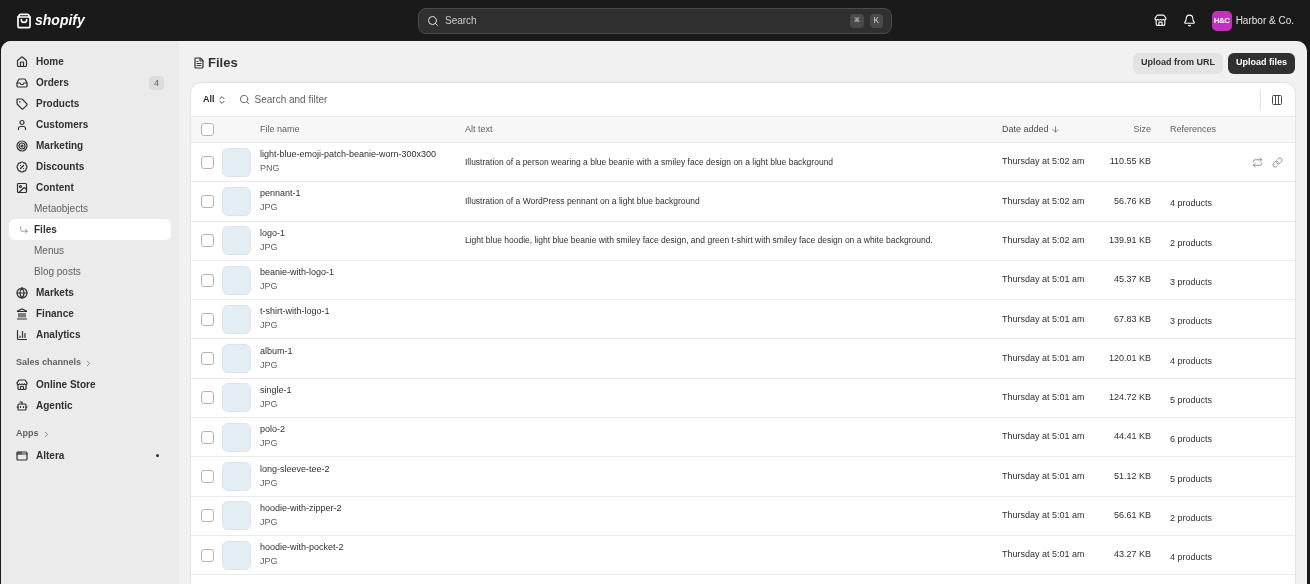 The image size is (1310, 584). What do you see at coordinates (1191, 439) in the screenshot?
I see `references: 6 products` at bounding box center [1191, 439].